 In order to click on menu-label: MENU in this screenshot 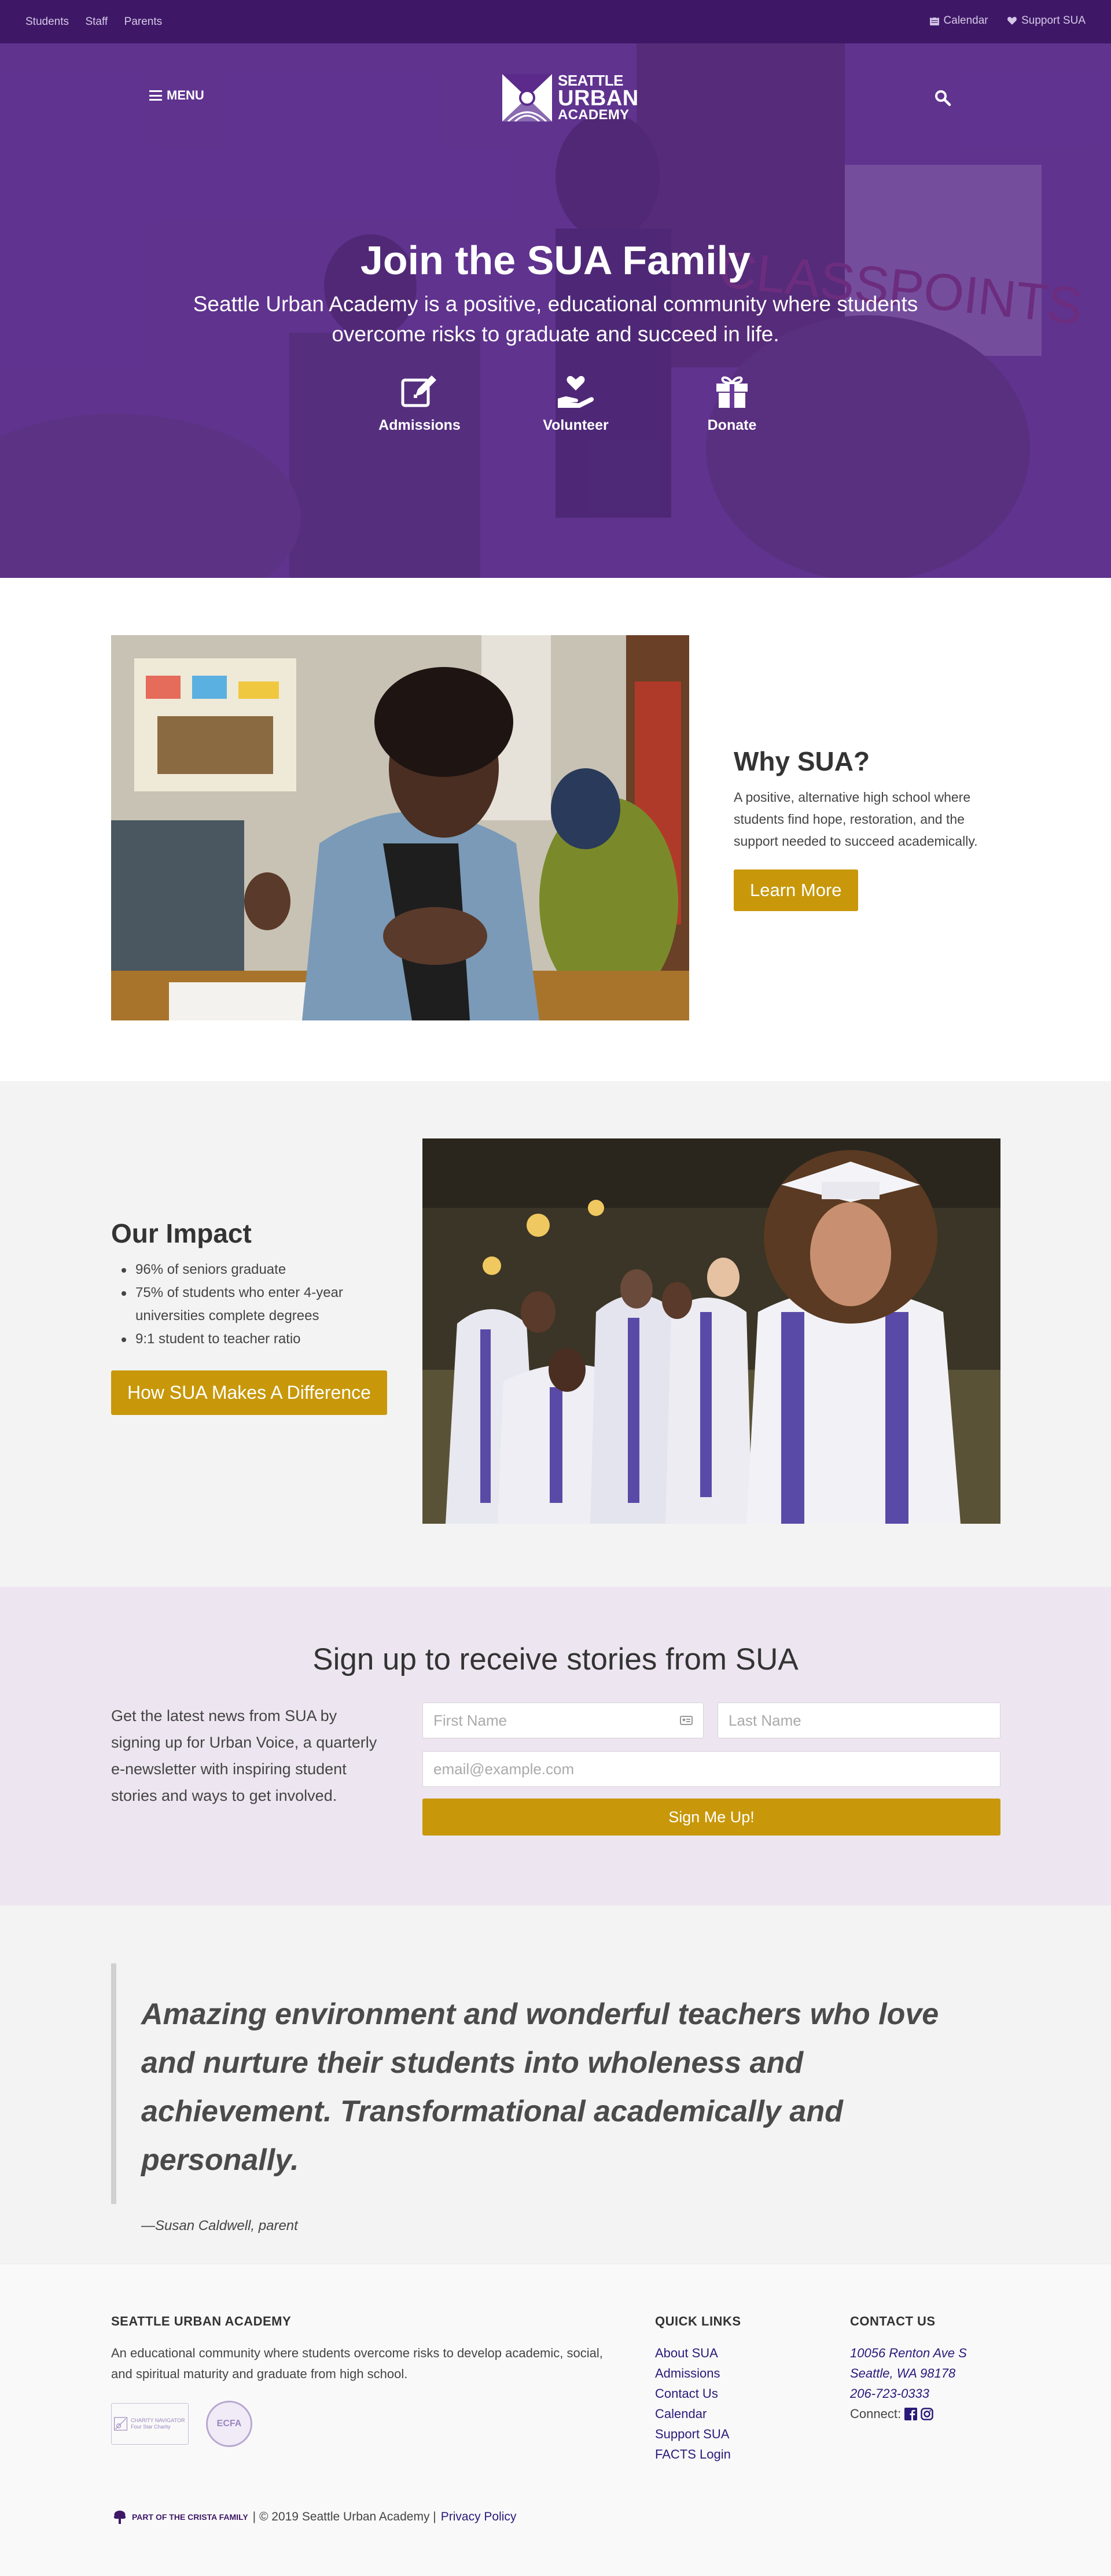, I will do `click(185, 95)`.